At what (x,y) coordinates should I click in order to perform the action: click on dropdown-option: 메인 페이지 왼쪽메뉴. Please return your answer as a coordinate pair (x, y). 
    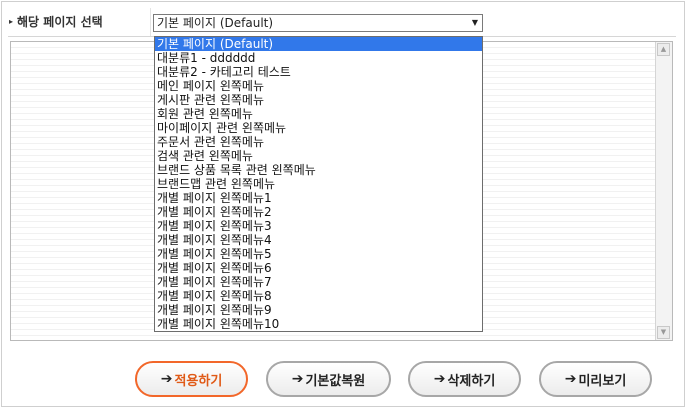
    Looking at the image, I should click on (318, 86).